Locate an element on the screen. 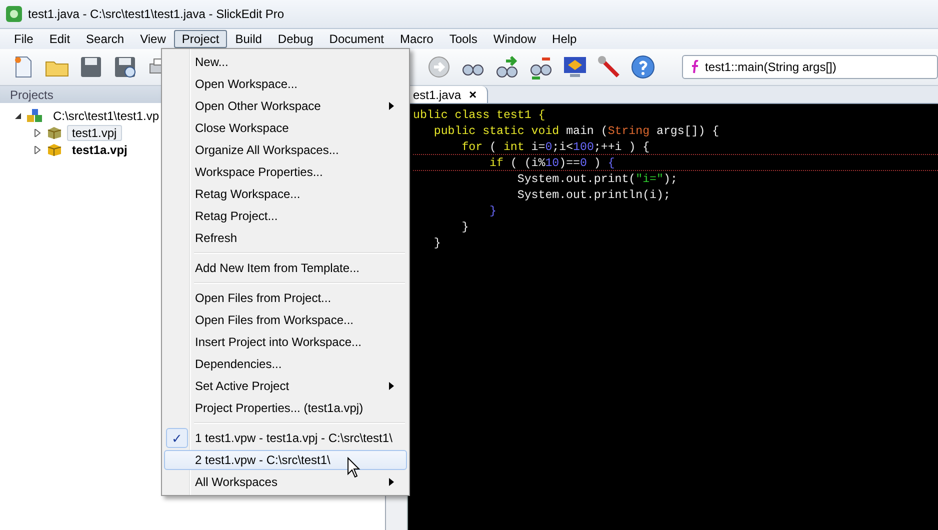 The width and height of the screenshot is (938, 530). context-text: test1::main(String args[]) is located at coordinates (770, 67).